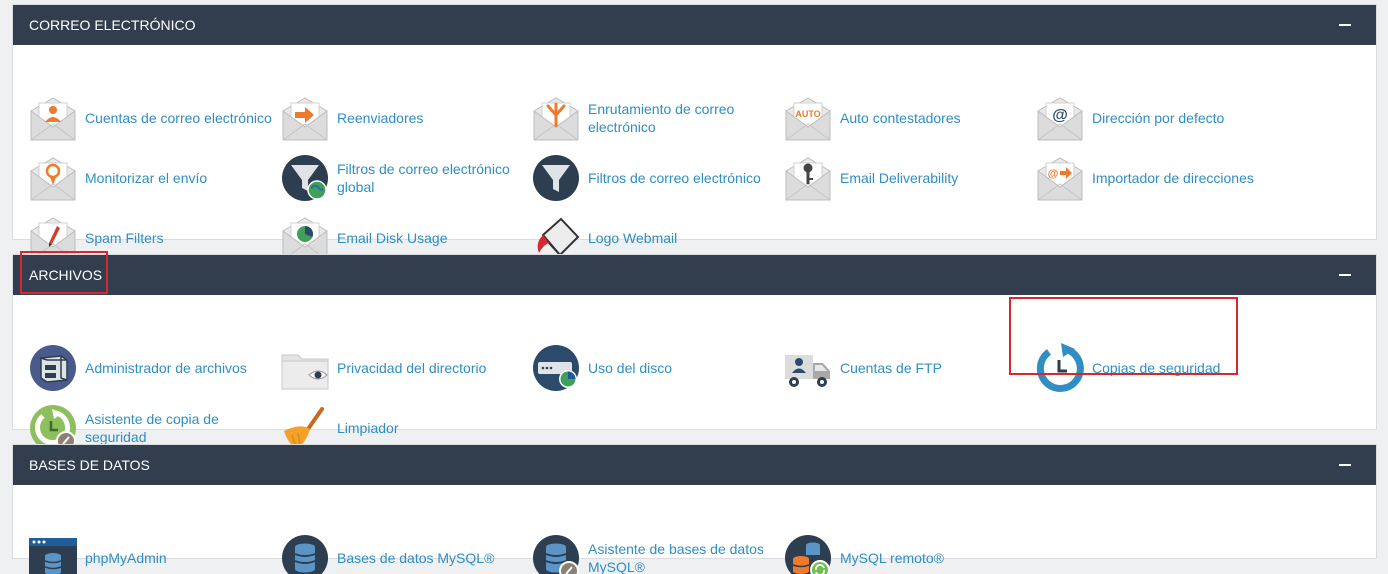 This screenshot has height=574, width=1388. I want to click on mysql-databases-link: Bases de datos MySQL®, so click(405, 553).